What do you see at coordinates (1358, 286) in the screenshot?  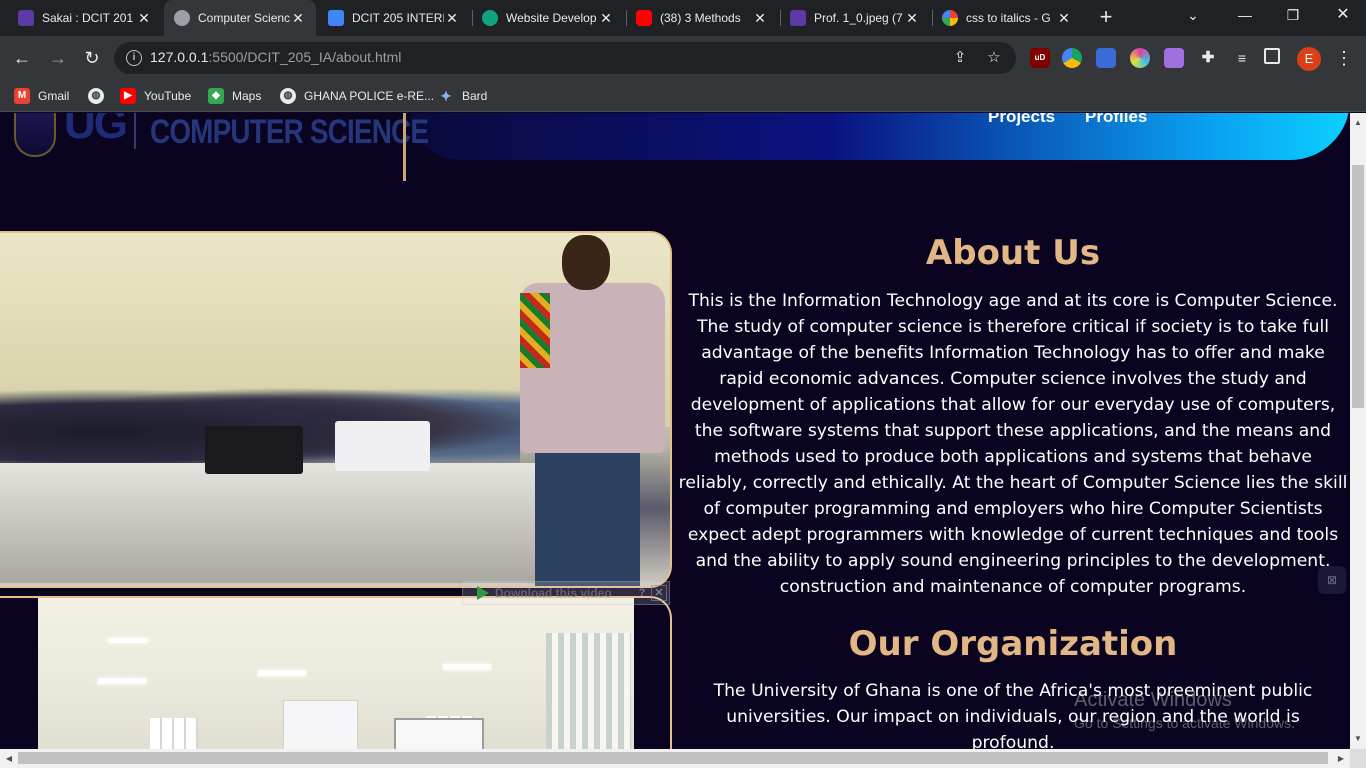 I see `vertical-scroll-thumb` at bounding box center [1358, 286].